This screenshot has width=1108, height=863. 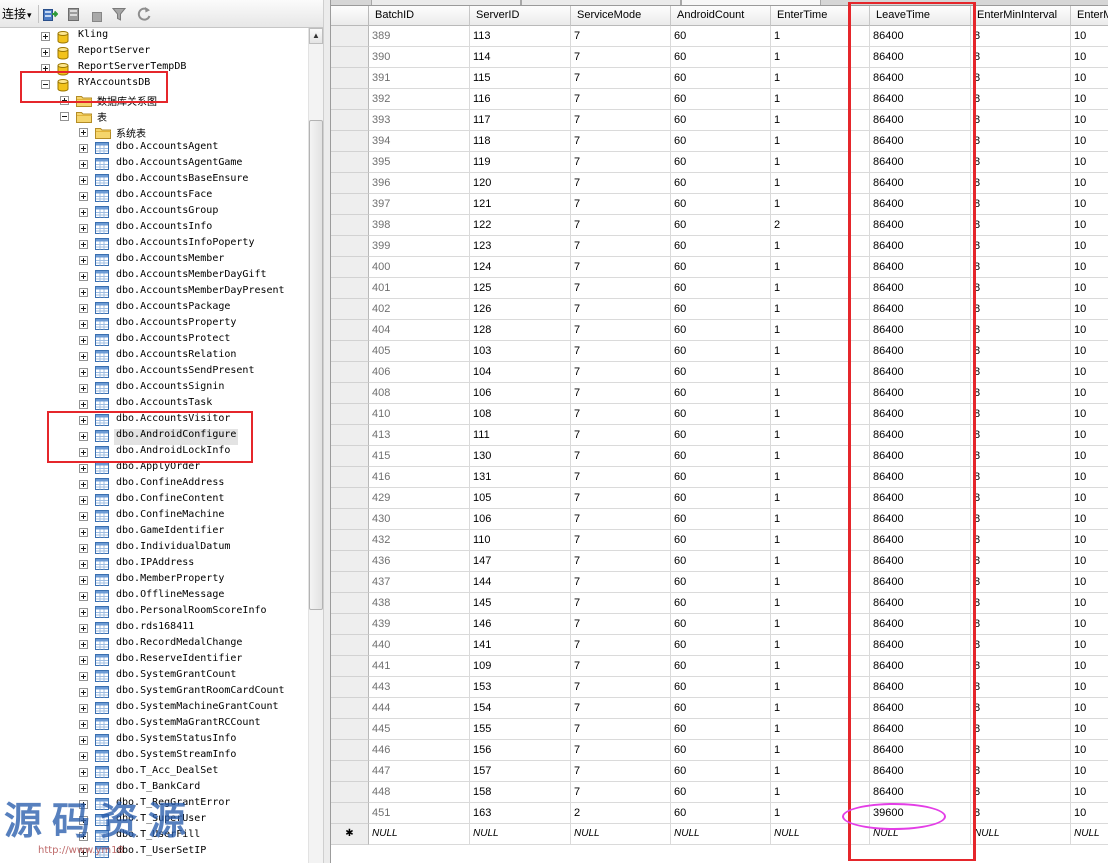 What do you see at coordinates (200, 693) in the screenshot?
I see `tree-item-label: dbo.SystemGrantRoomCardCount` at bounding box center [200, 693].